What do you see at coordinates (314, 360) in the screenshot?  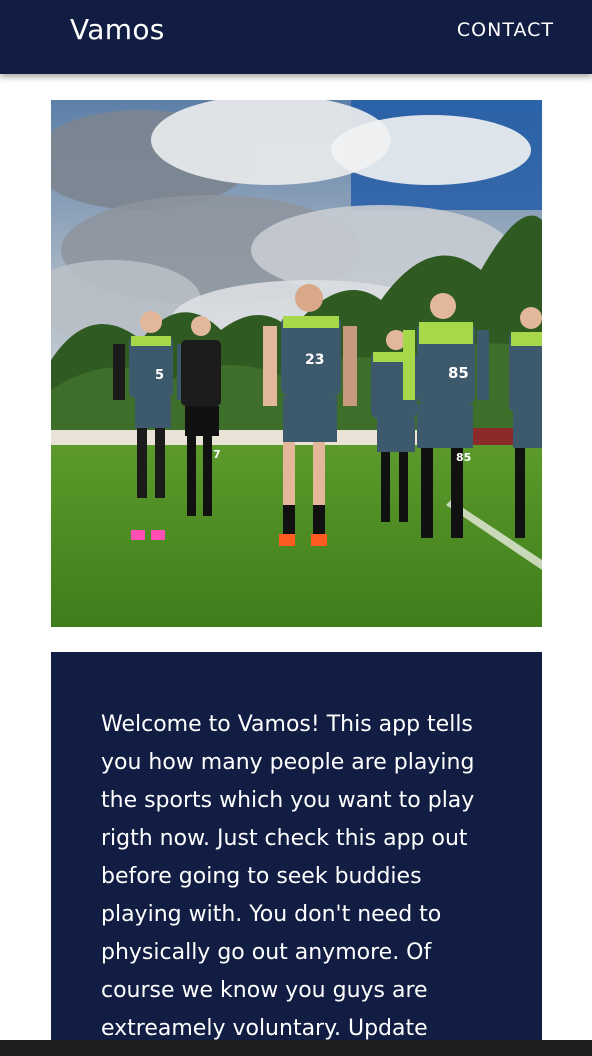 I see `jersey-number: 23` at bounding box center [314, 360].